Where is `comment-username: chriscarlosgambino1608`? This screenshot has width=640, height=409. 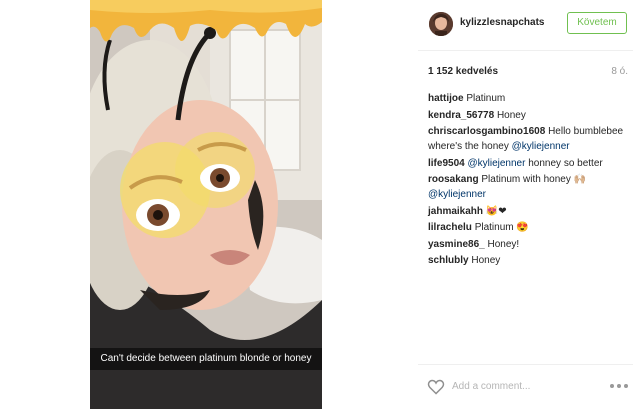 comment-username: chriscarlosgambino1608 is located at coordinates (486, 131).